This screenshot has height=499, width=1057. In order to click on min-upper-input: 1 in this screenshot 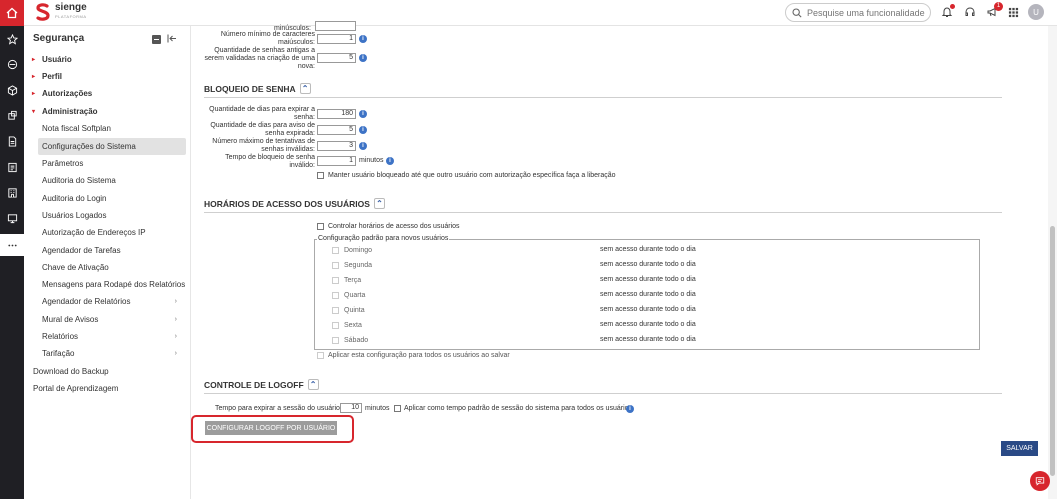, I will do `click(336, 39)`.